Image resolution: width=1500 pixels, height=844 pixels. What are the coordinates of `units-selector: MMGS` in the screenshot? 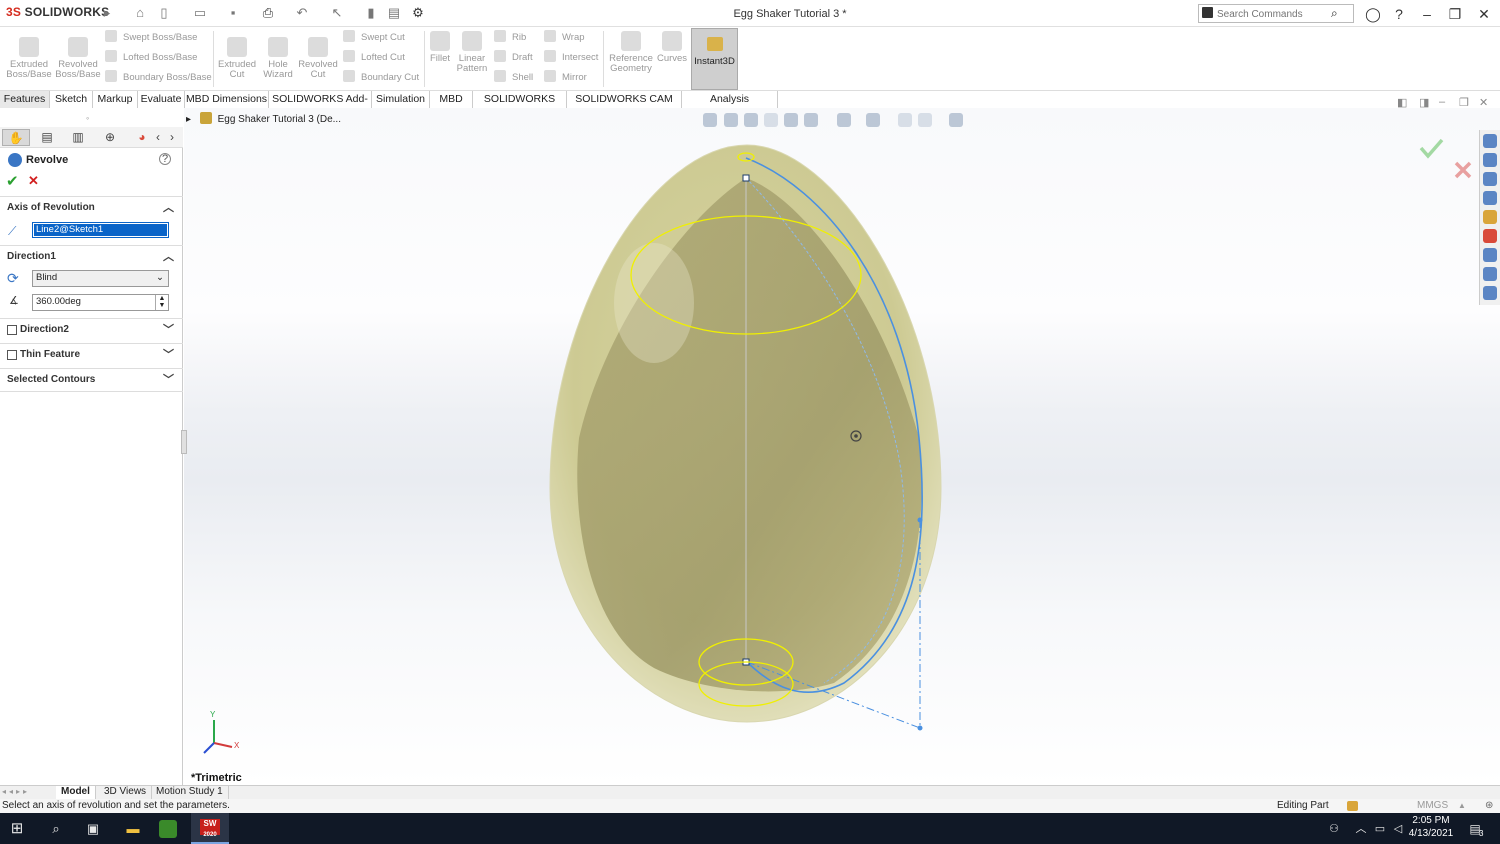 It's located at (1432, 806).